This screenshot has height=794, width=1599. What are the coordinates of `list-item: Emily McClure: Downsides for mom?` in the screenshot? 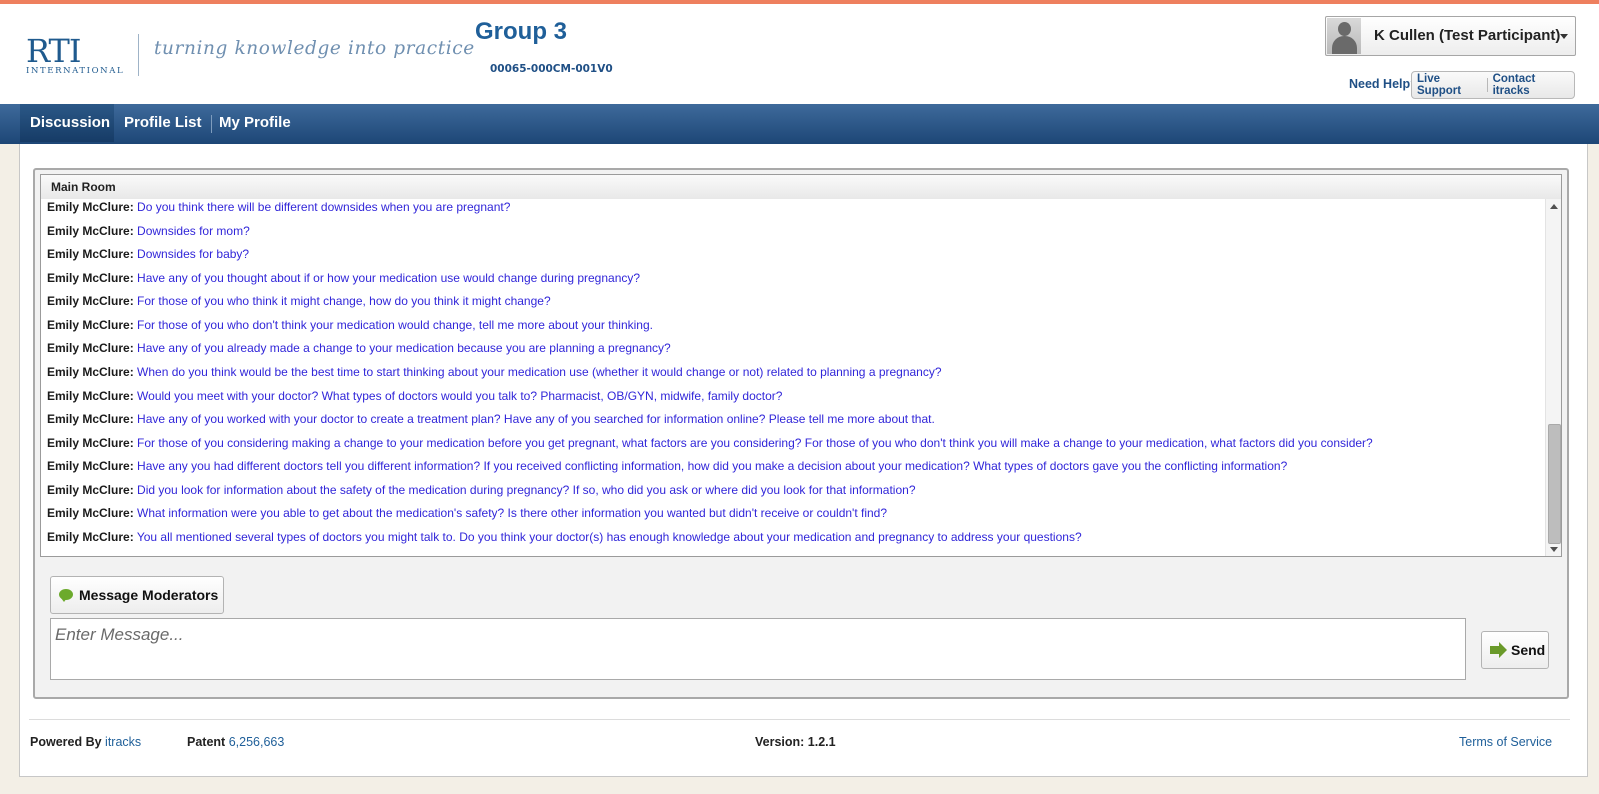 It's located at (148, 231).